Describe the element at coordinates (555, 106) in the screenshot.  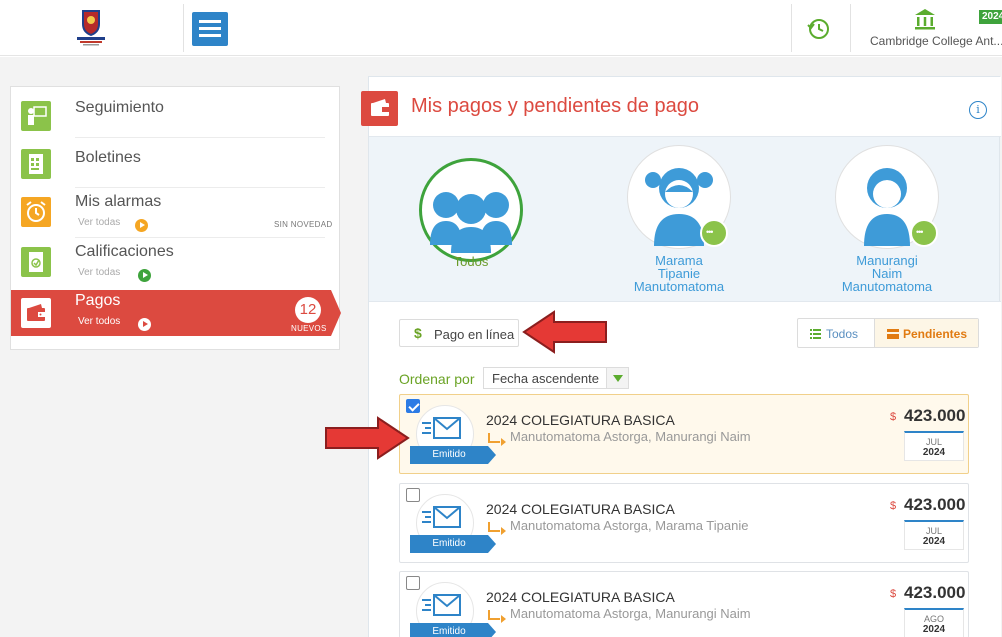
I see `page-title: Mis pagos y pendientes de pago` at that location.